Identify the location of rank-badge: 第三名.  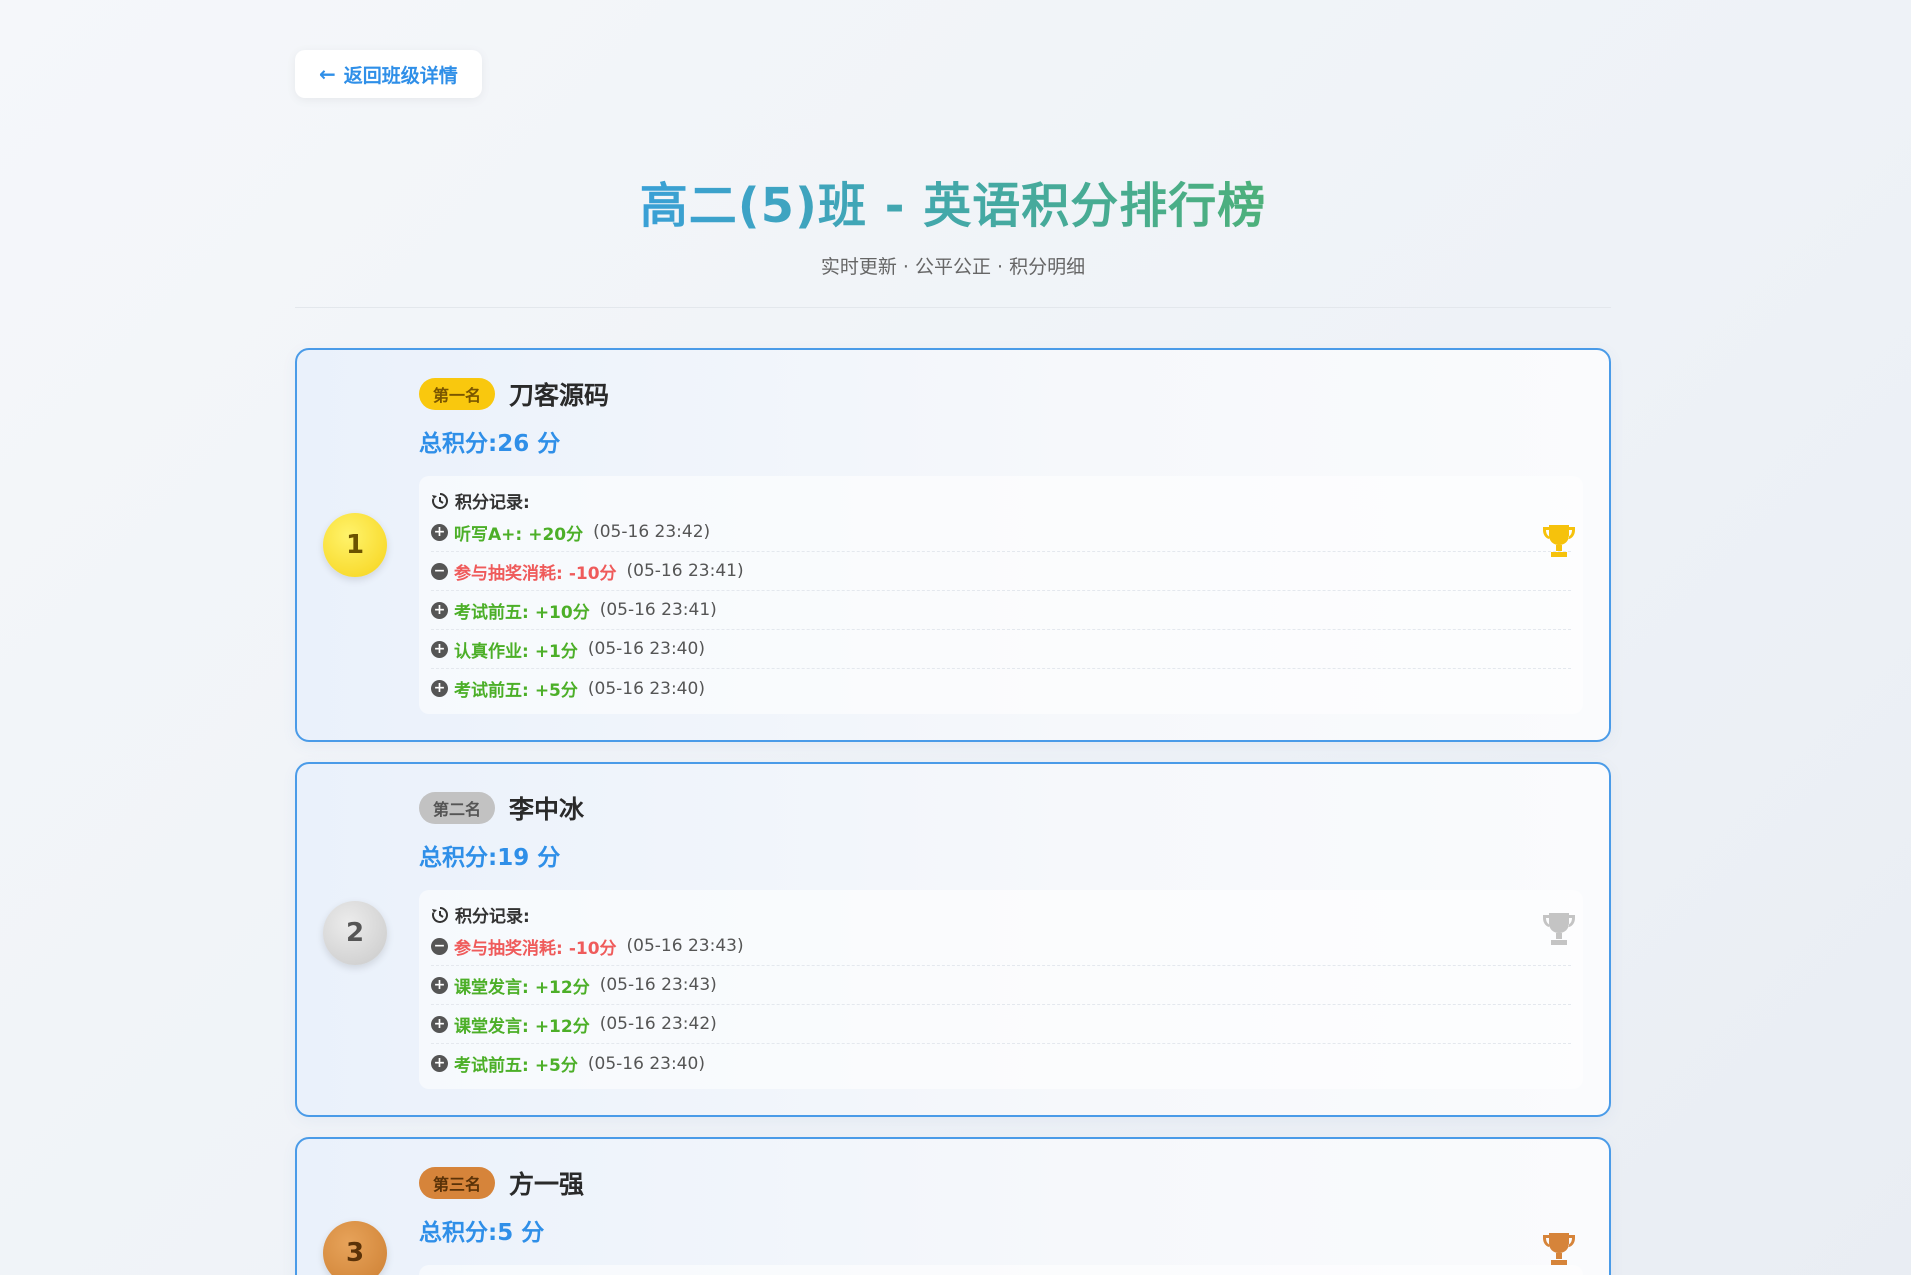
(457, 1183).